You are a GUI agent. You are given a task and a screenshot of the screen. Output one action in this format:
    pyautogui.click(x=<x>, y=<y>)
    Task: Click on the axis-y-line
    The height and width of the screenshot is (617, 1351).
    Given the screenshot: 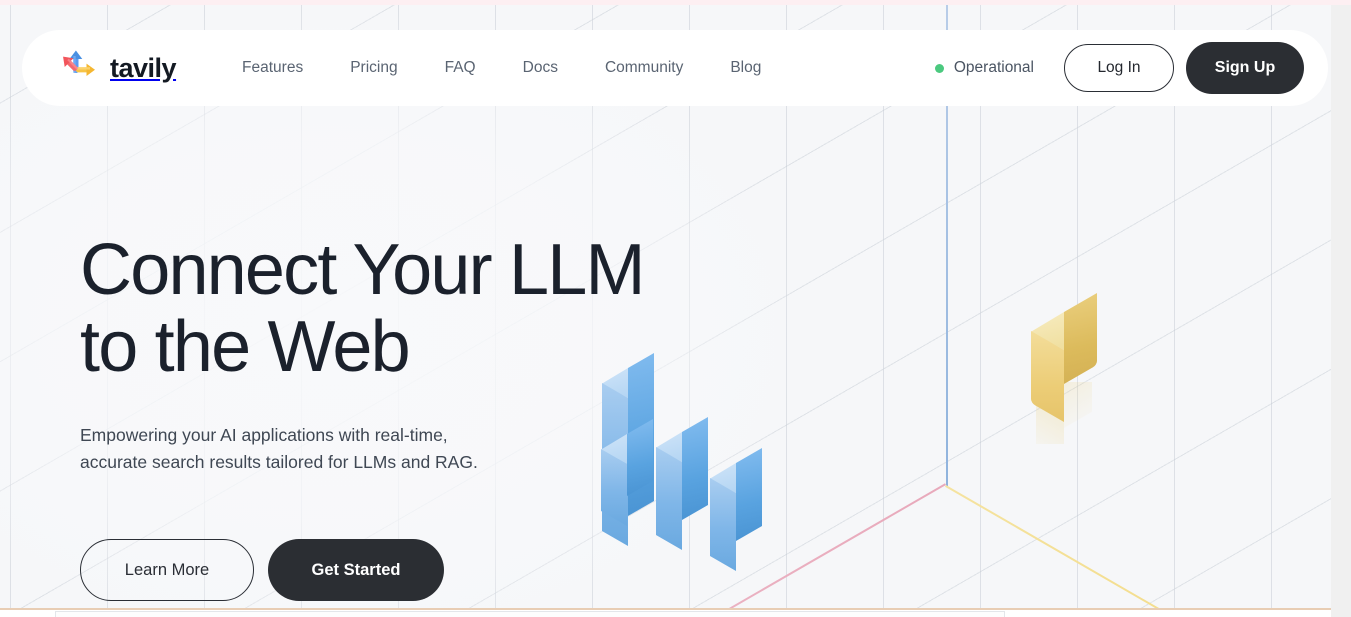 What is the action you would take?
    pyautogui.click(x=1148, y=551)
    